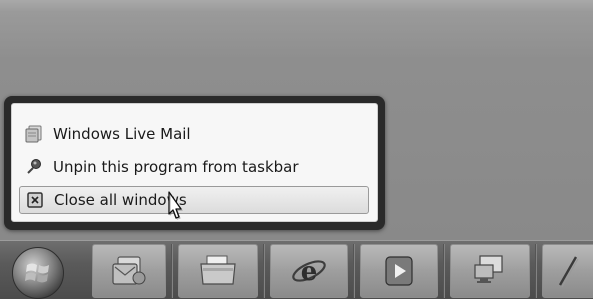 The image size is (593, 299). I want to click on media-player-icon, so click(399, 271).